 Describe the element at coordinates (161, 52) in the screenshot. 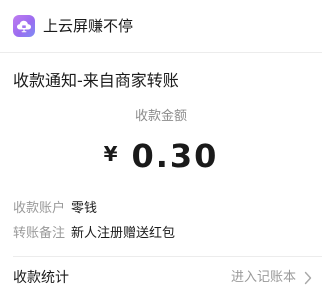

I see `header-divider` at that location.